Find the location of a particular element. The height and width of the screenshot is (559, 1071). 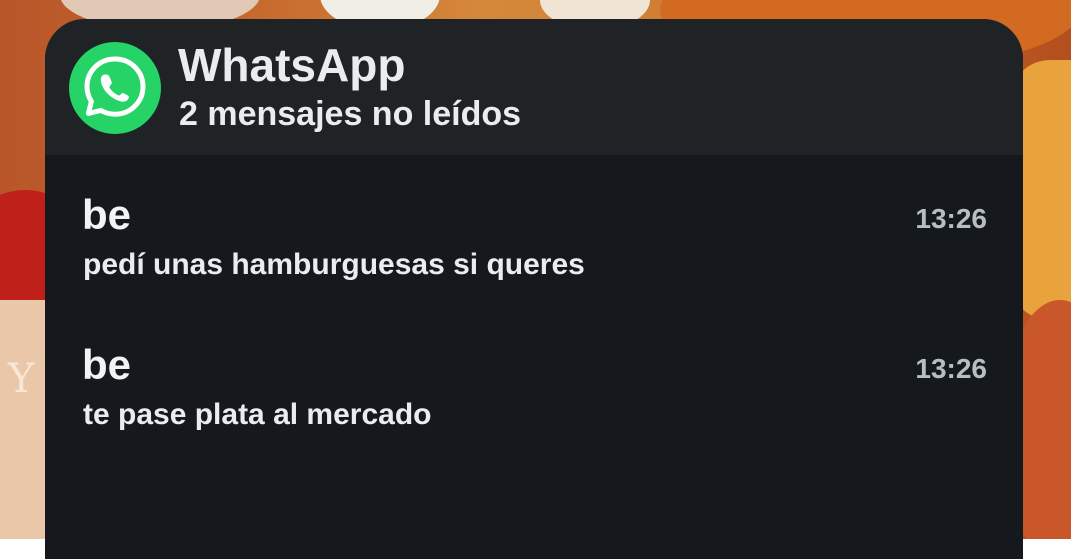

whatsapp-icon is located at coordinates (115, 88).